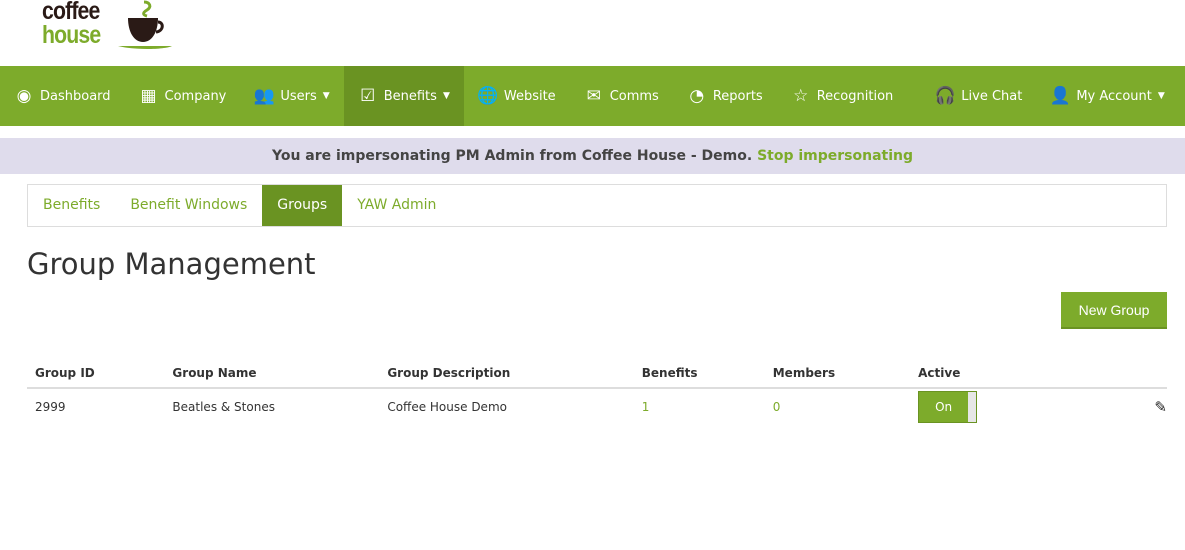 This screenshot has width=1185, height=550. What do you see at coordinates (302, 205) in the screenshot?
I see `tab-groups: Groups` at bounding box center [302, 205].